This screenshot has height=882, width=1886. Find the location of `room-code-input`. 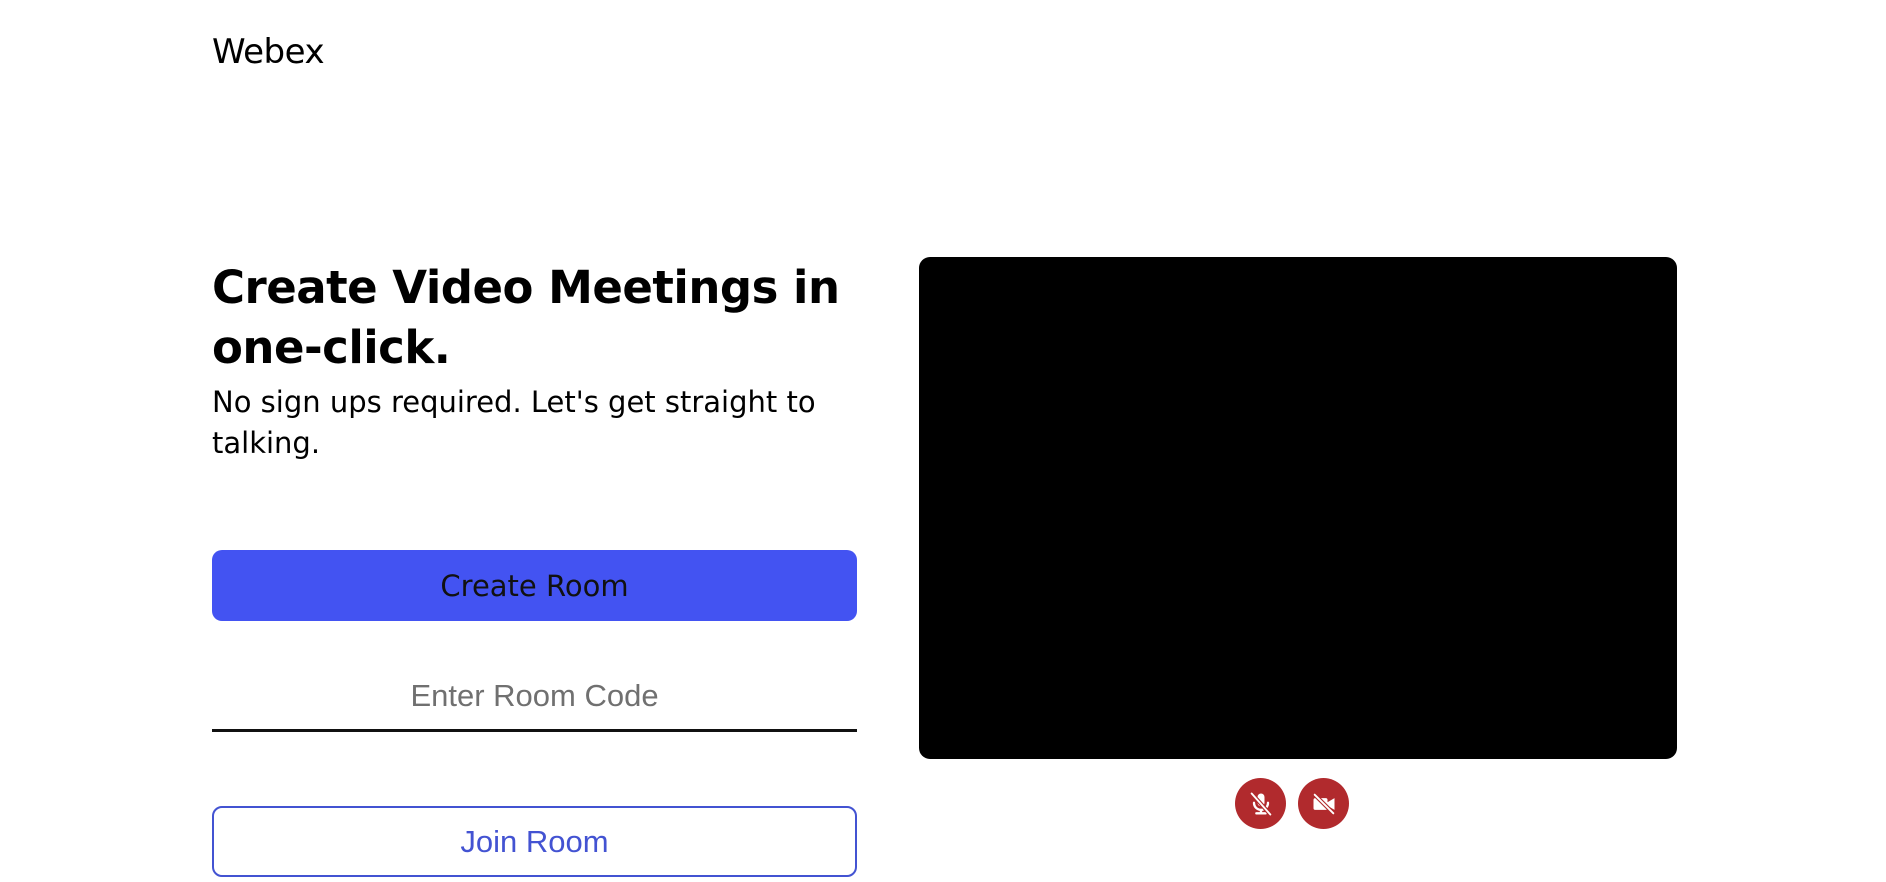

room-code-input is located at coordinates (534, 697).